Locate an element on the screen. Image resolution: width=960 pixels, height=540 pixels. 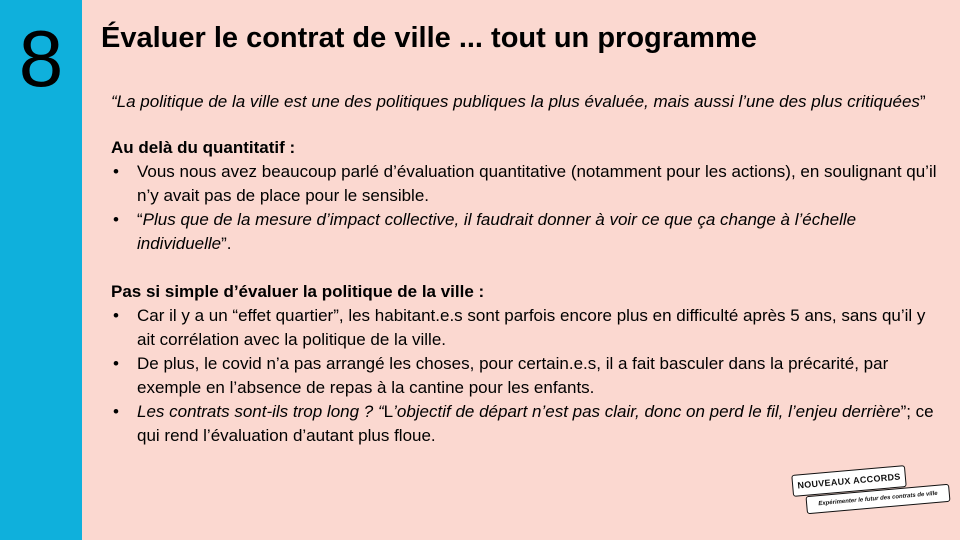
section-heading-quantitatif: Au delà du quantitatif : is located at coordinates (203, 147).